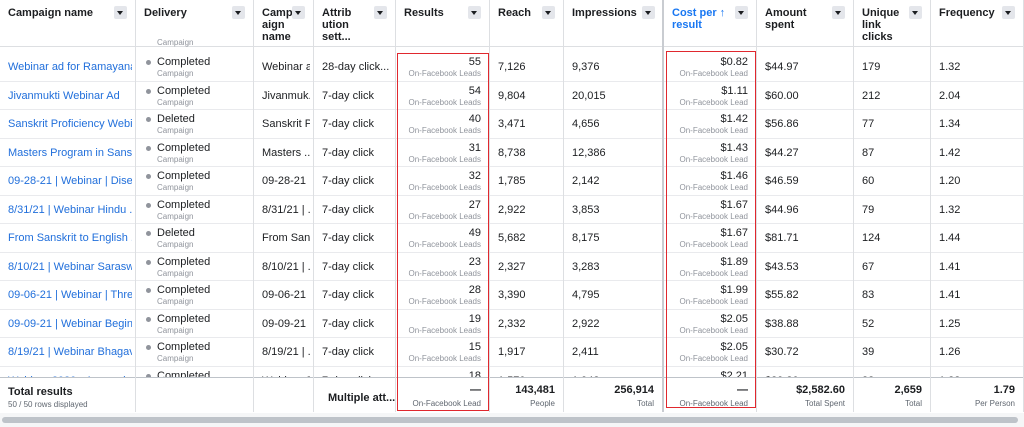 Image resolution: width=1024 pixels, height=427 pixels. What do you see at coordinates (950, 181) in the screenshot?
I see `frequency-value: 1.20` at bounding box center [950, 181].